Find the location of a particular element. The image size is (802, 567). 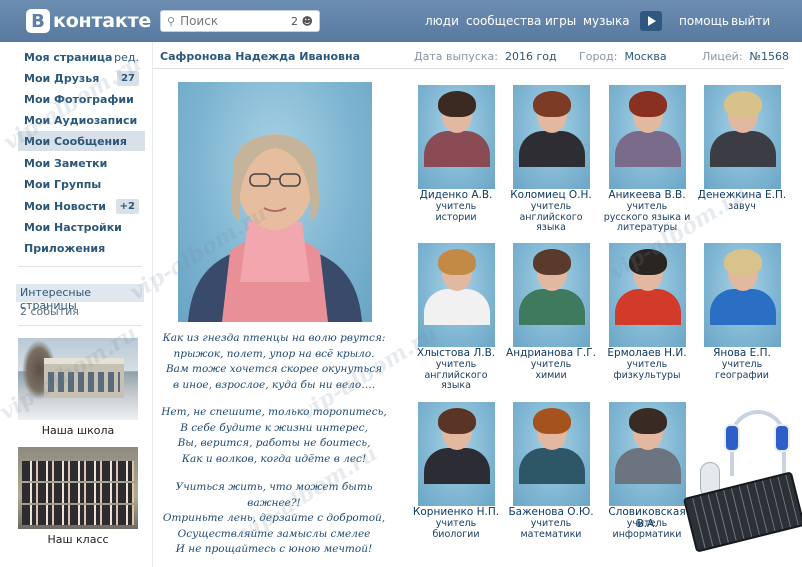

person-icon: ☻ is located at coordinates (307, 21).